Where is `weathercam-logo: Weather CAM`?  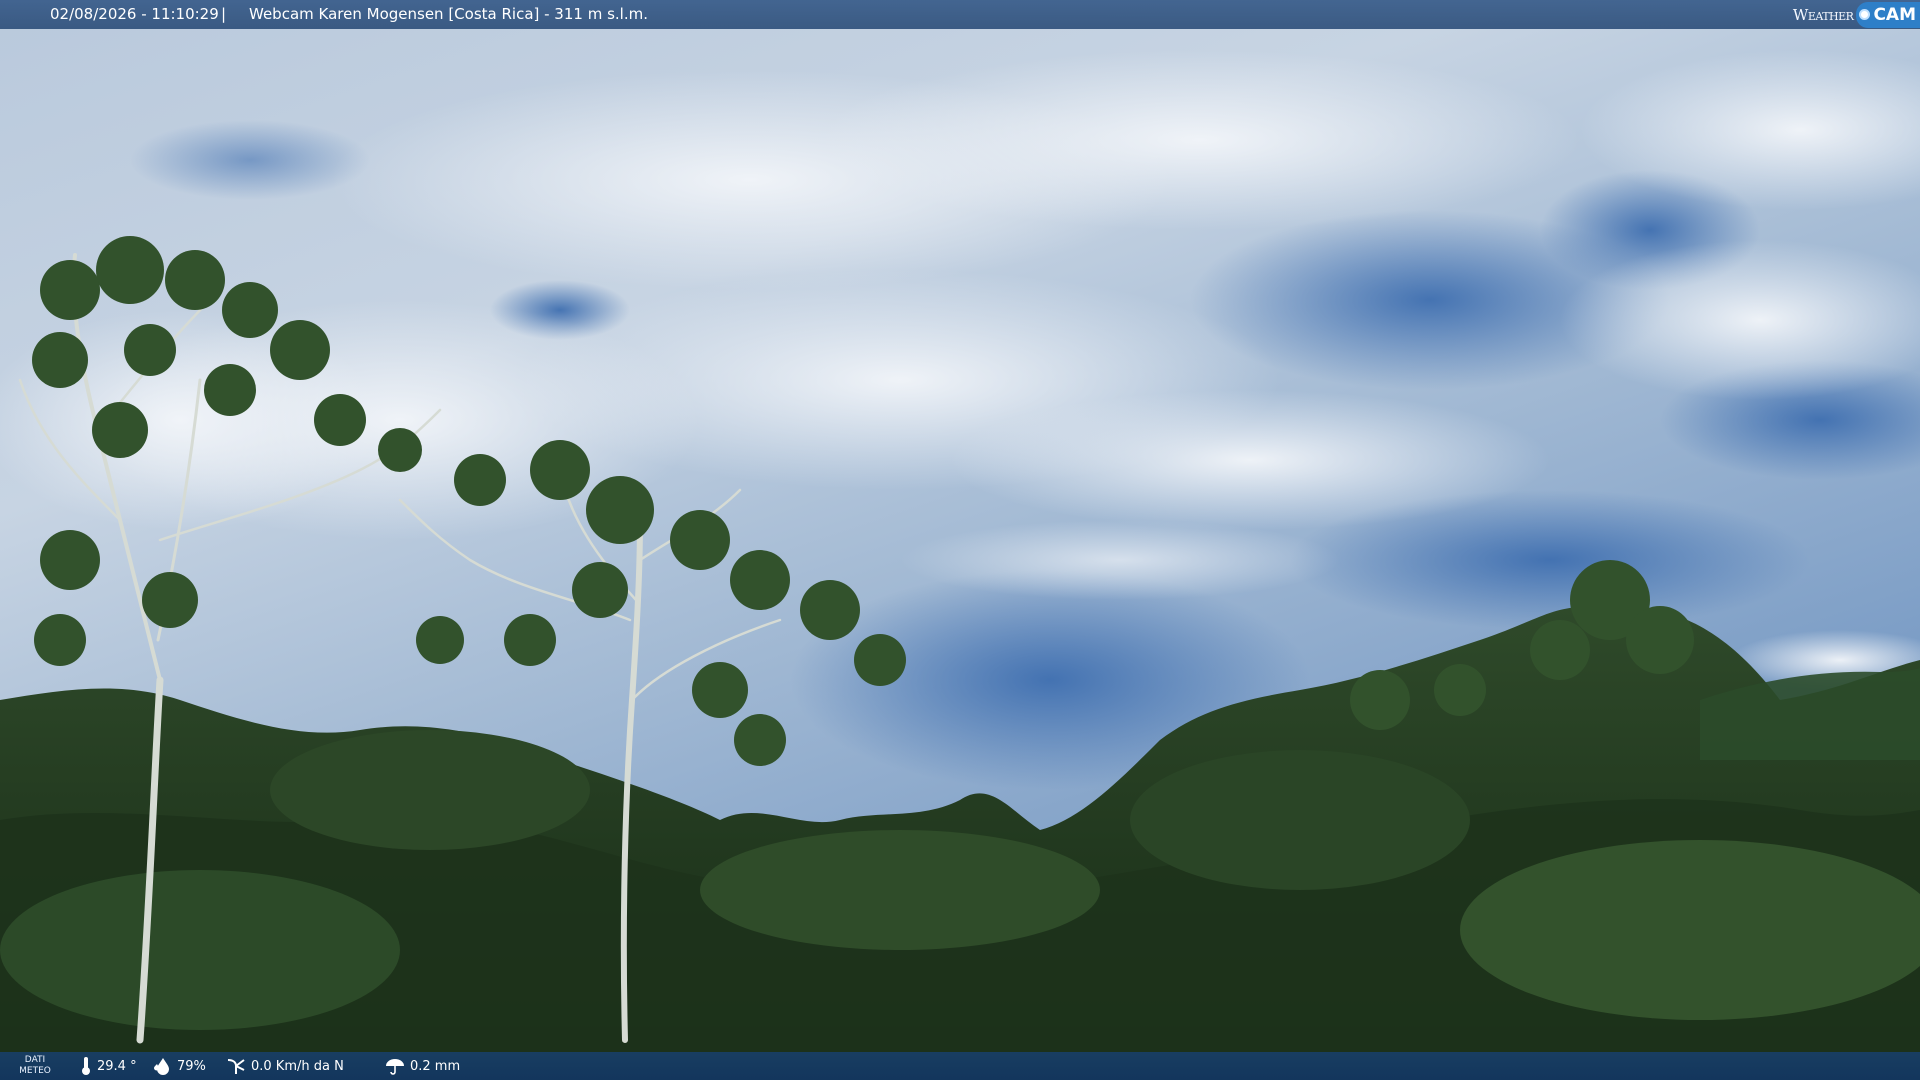 weathercam-logo: Weather CAM is located at coordinates (1856, 14).